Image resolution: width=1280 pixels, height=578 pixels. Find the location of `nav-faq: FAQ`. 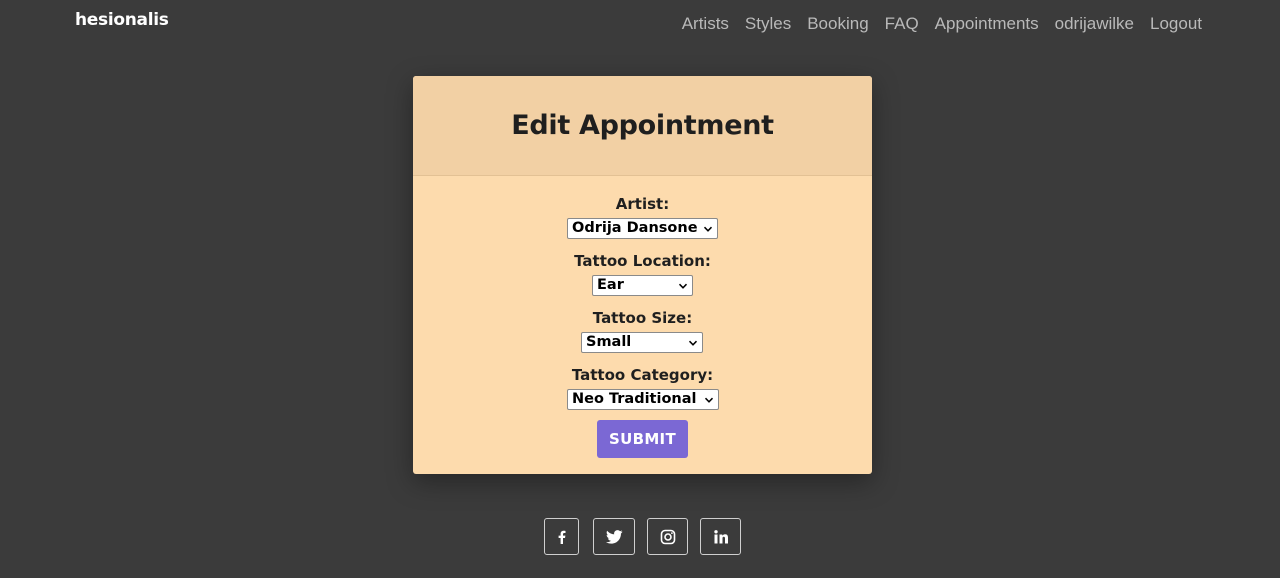

nav-faq: FAQ is located at coordinates (902, 24).